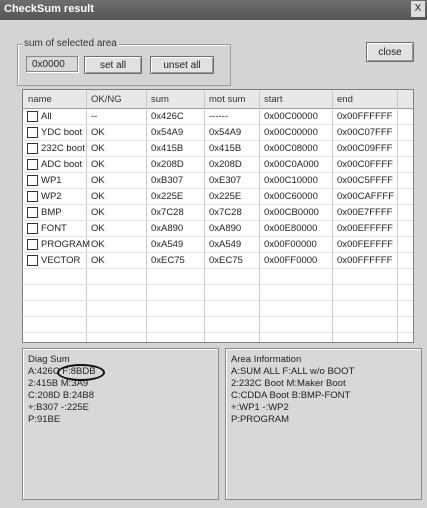  Describe the element at coordinates (225, 148) in the screenshot. I see `table-cell: 0x415B` at that location.